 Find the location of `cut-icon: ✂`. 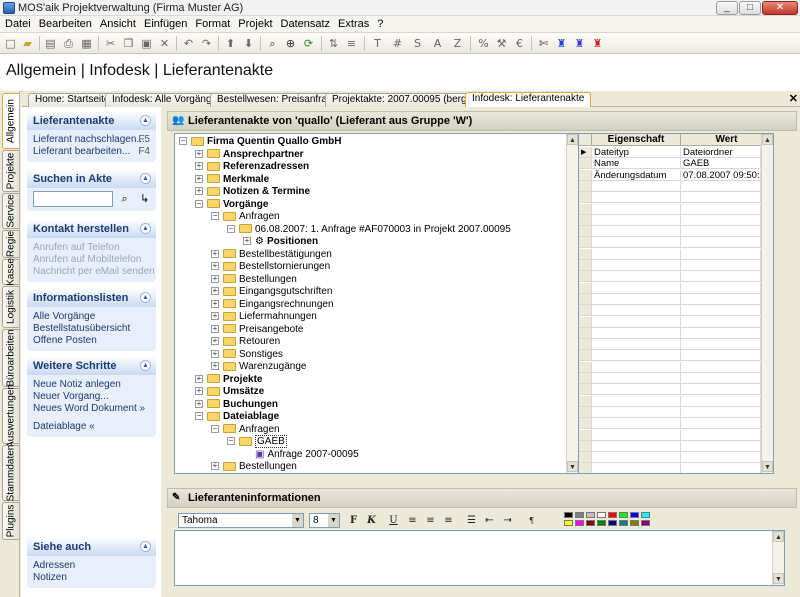

cut-icon: ✂ is located at coordinates (110, 43).